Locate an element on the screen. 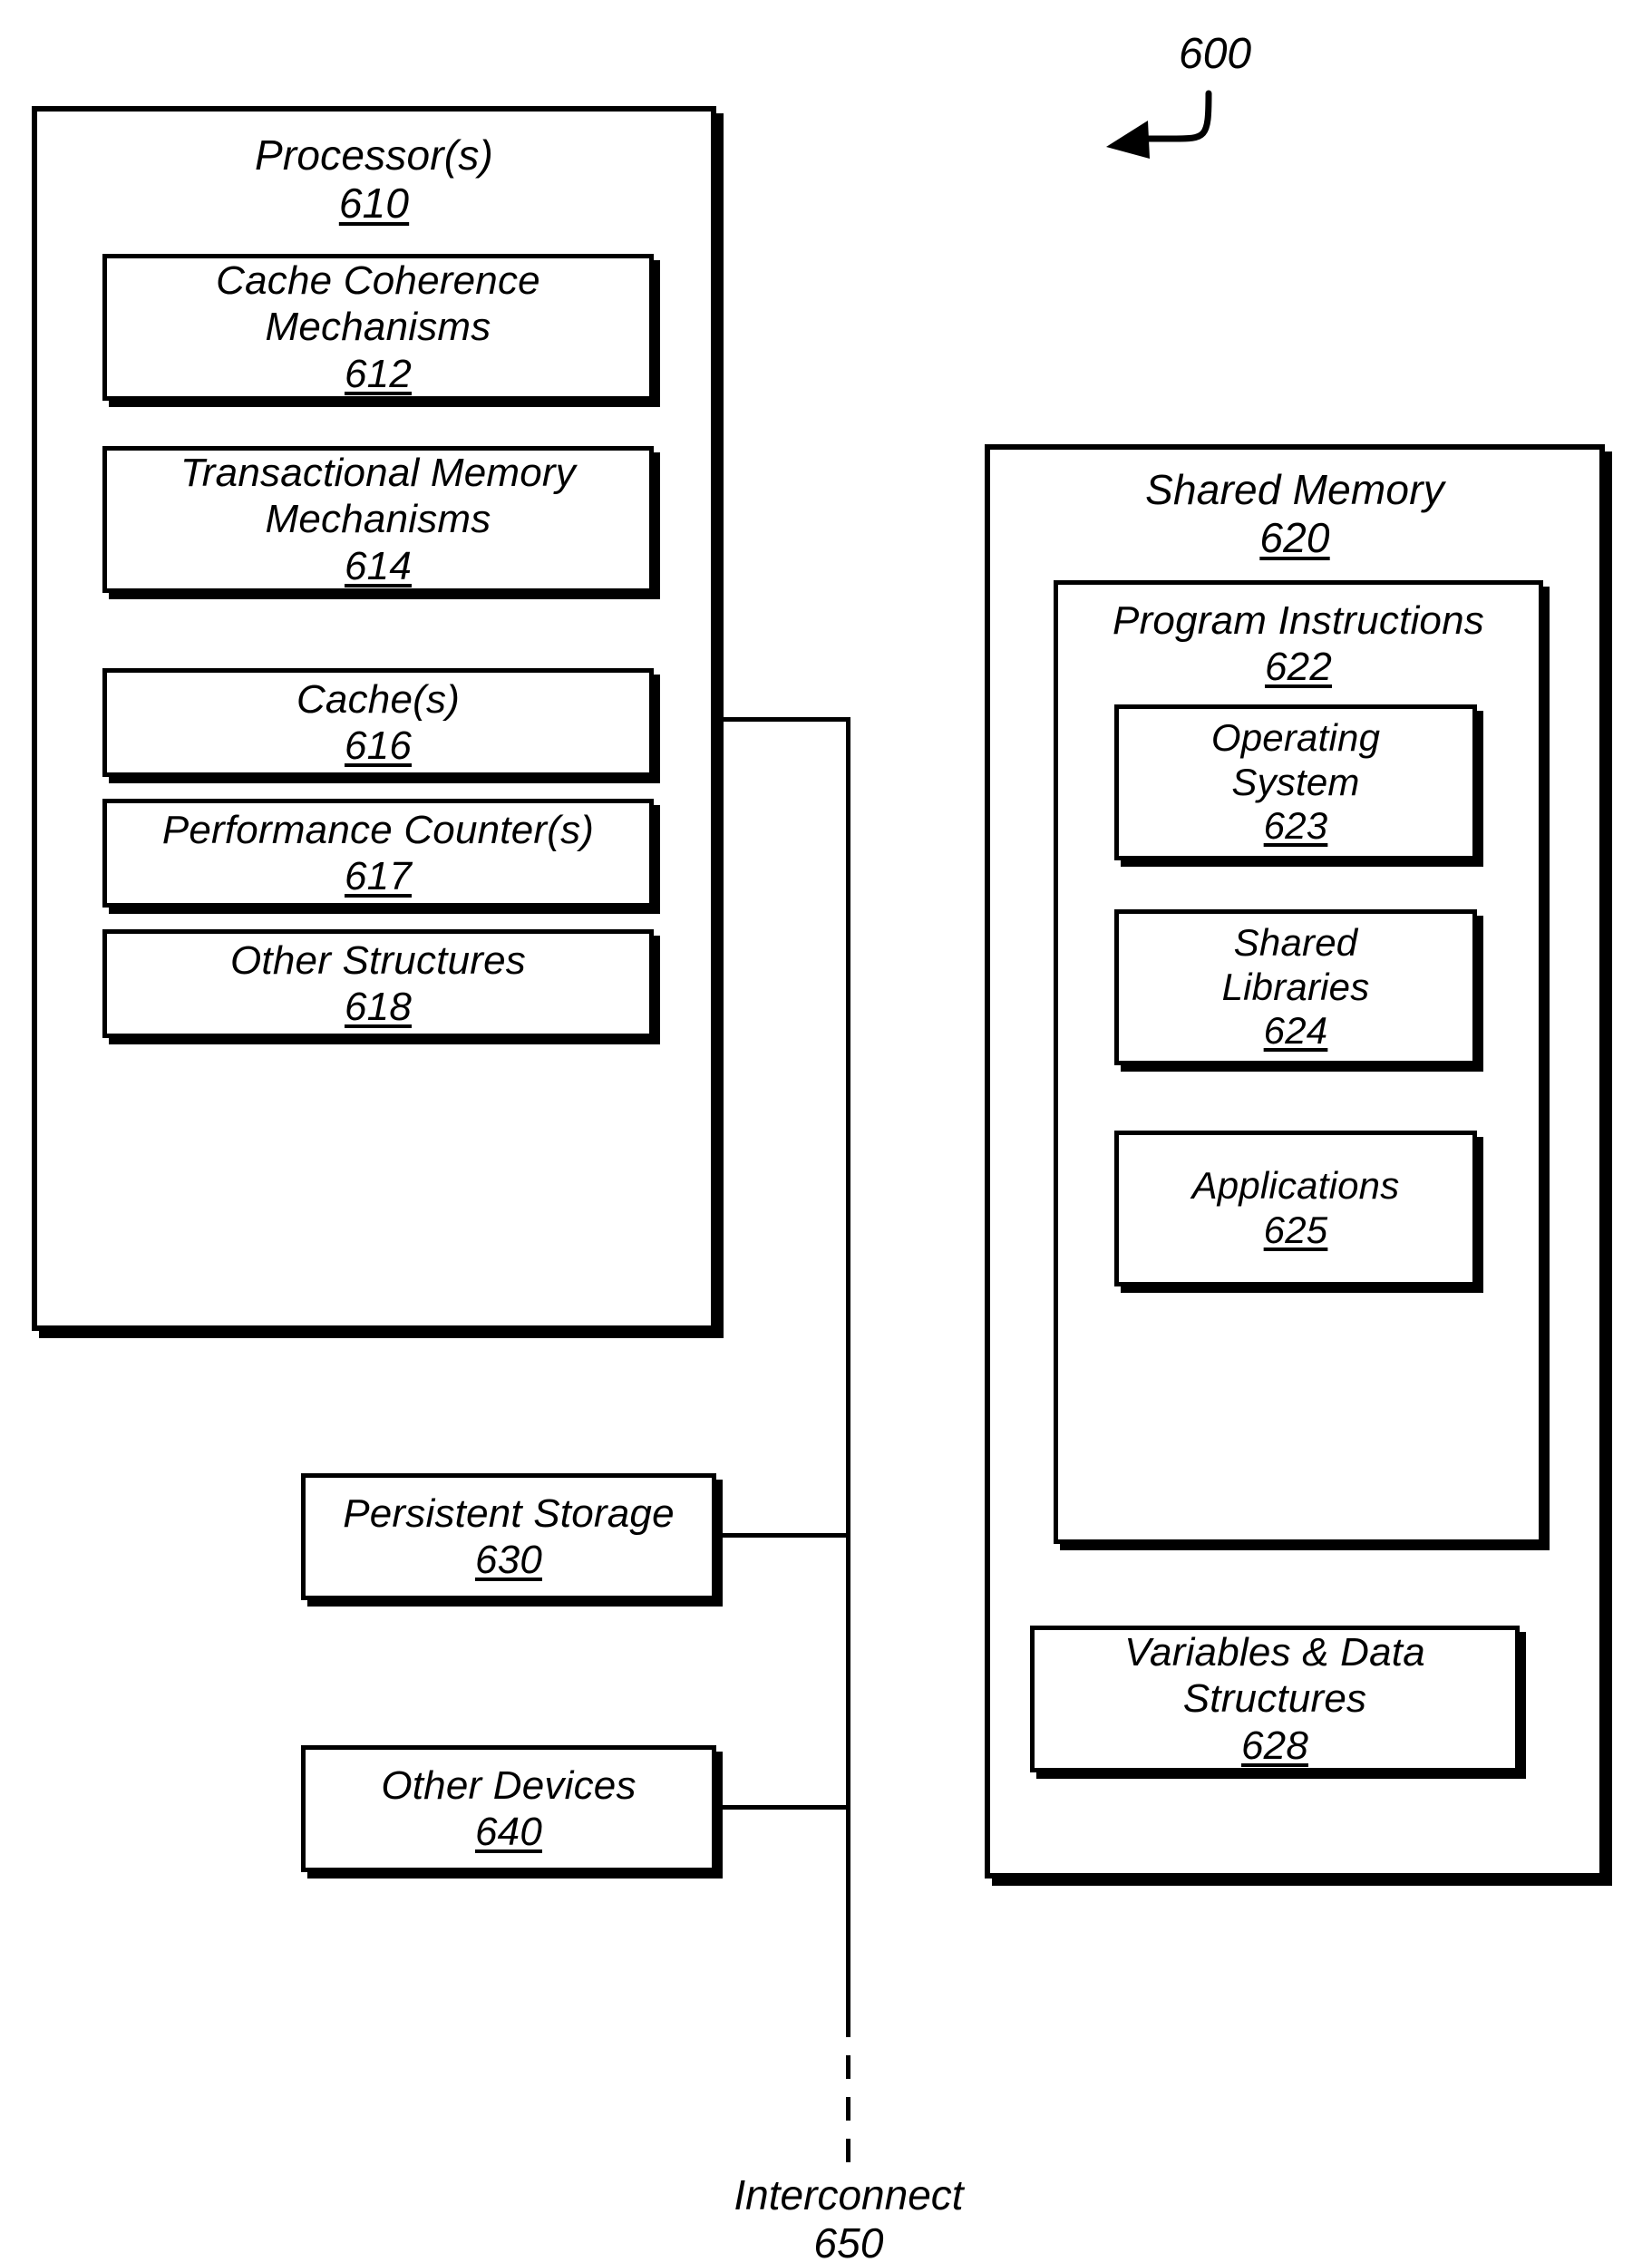 The width and height of the screenshot is (1652, 2262). caches-ref: 616 is located at coordinates (378, 745).